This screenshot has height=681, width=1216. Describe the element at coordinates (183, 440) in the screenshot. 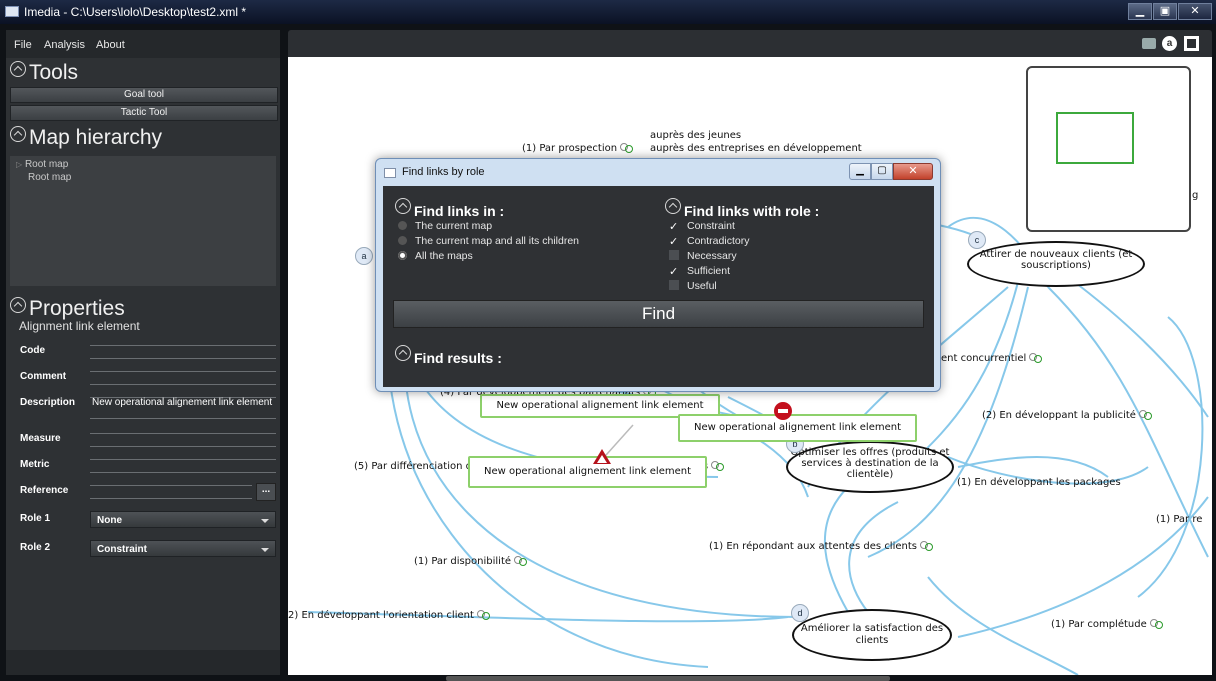

I see `measure-field` at that location.